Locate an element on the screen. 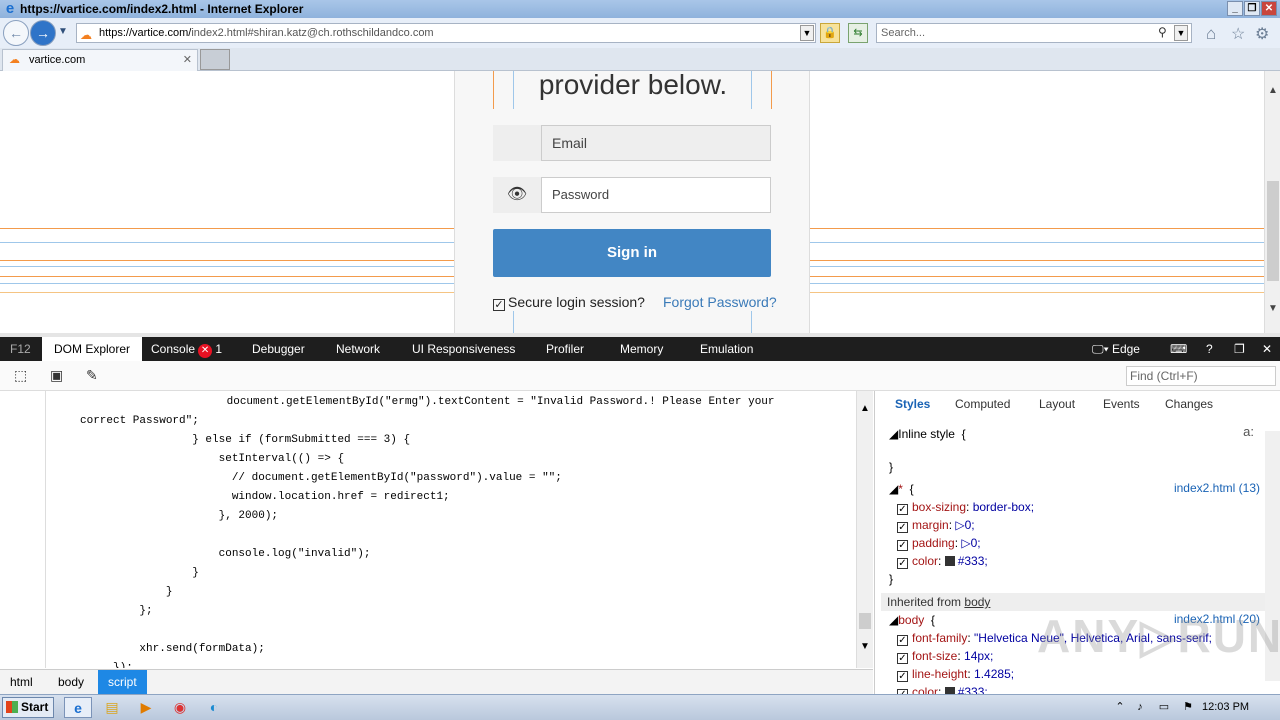  property-value: 1.4285; is located at coordinates (994, 674).